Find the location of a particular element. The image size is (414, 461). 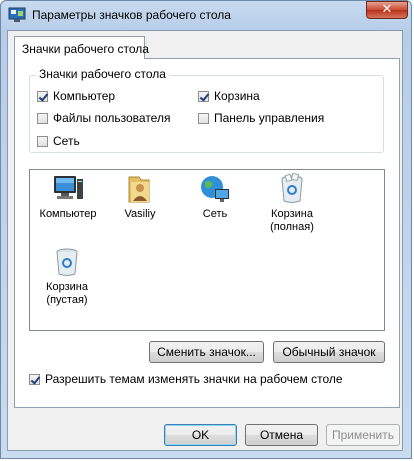

checkbox-control-panel: Панель управления is located at coordinates (261, 118).